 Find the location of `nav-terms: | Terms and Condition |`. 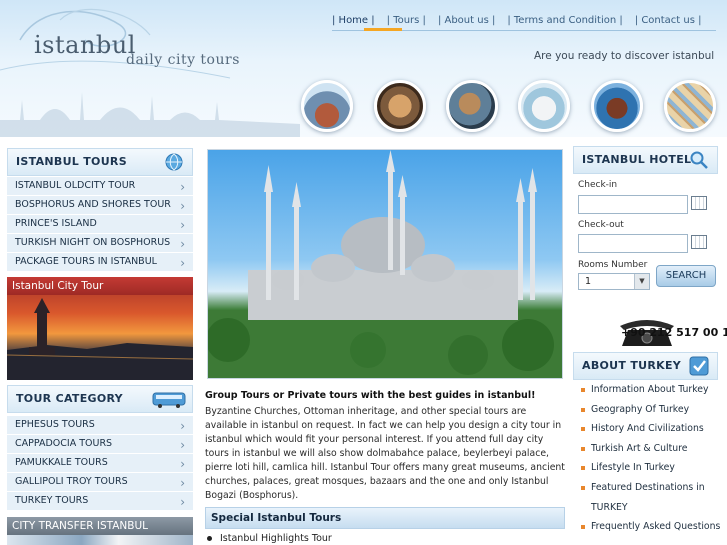

nav-terms: | Terms and Condition | is located at coordinates (564, 20).